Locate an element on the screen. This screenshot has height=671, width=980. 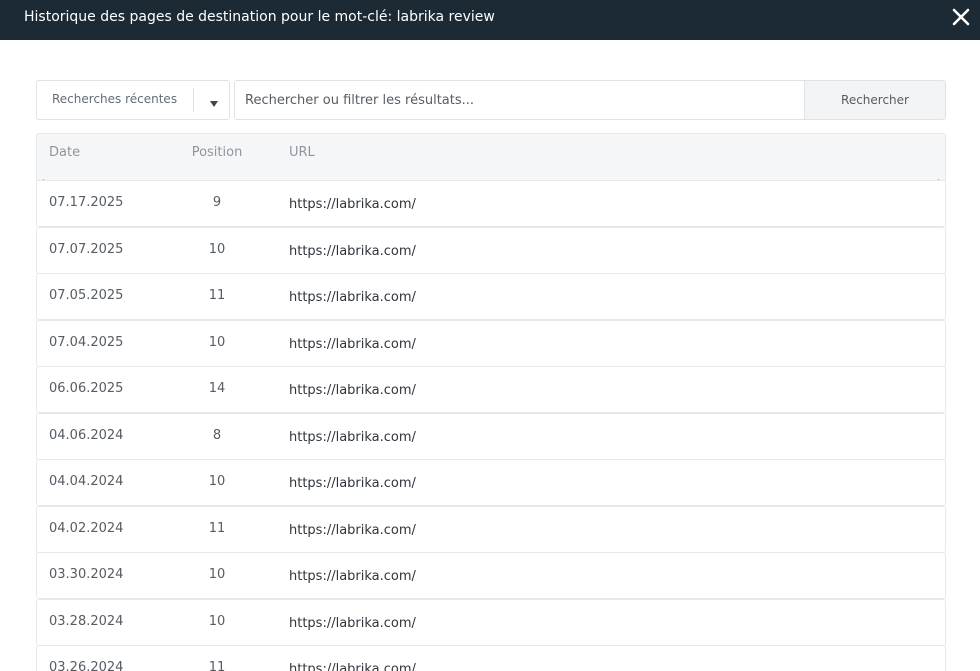
date-cell: 04.06.2024 is located at coordinates (86, 435).